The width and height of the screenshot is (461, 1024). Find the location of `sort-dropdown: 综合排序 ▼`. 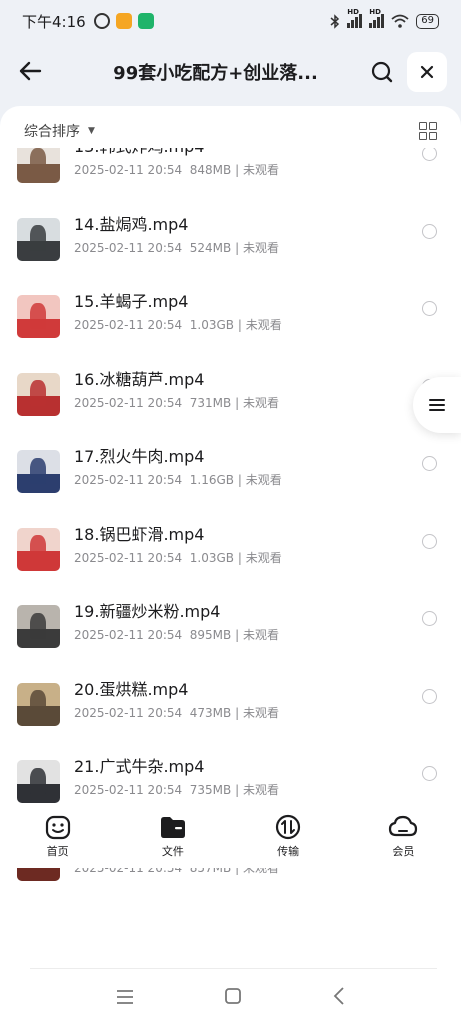

sort-dropdown: 综合排序 ▼ is located at coordinates (59, 131).